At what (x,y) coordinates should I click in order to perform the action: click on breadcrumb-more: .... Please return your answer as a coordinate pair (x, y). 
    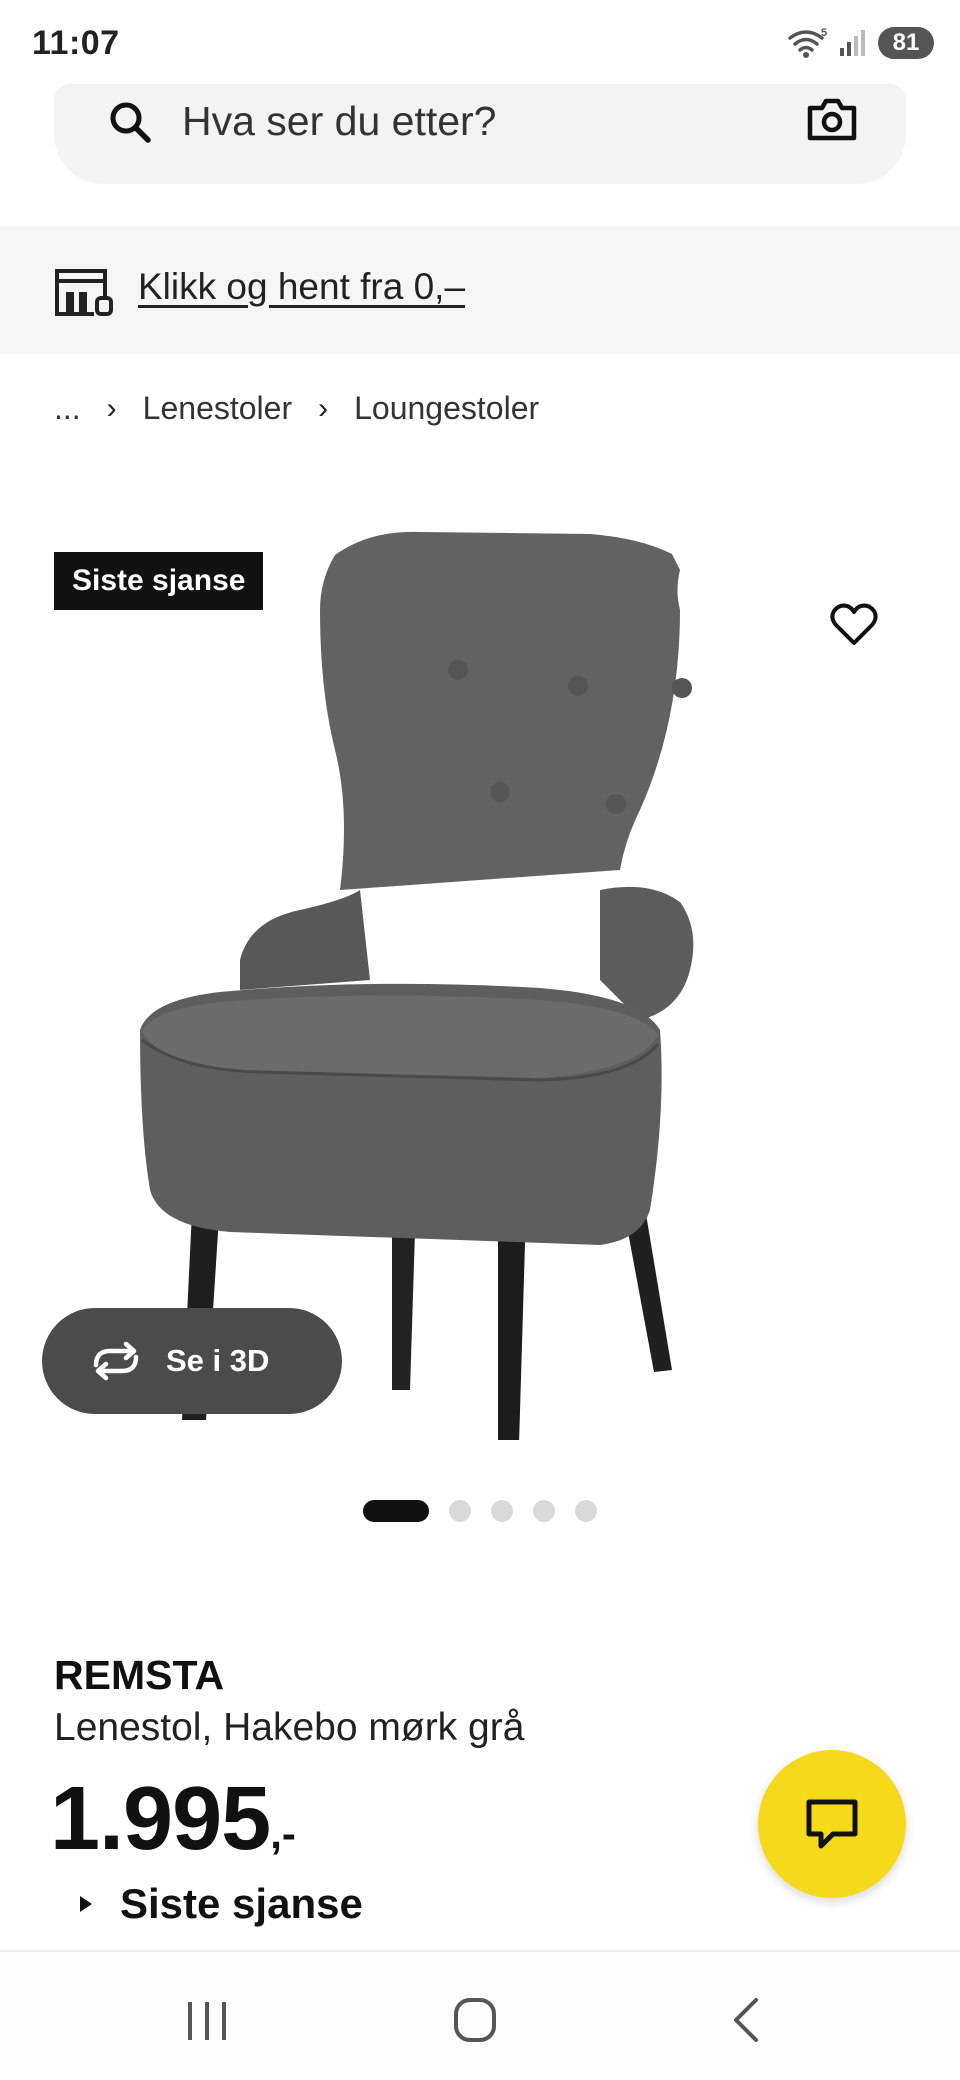
    Looking at the image, I should click on (67, 408).